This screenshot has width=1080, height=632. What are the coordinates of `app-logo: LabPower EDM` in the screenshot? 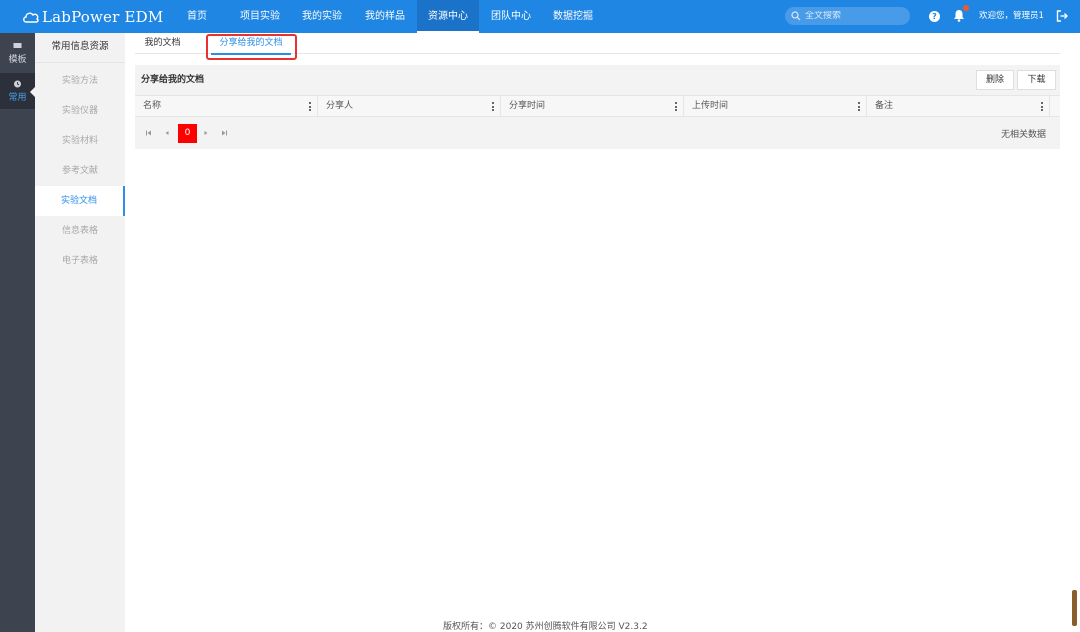 It's located at (92, 17).